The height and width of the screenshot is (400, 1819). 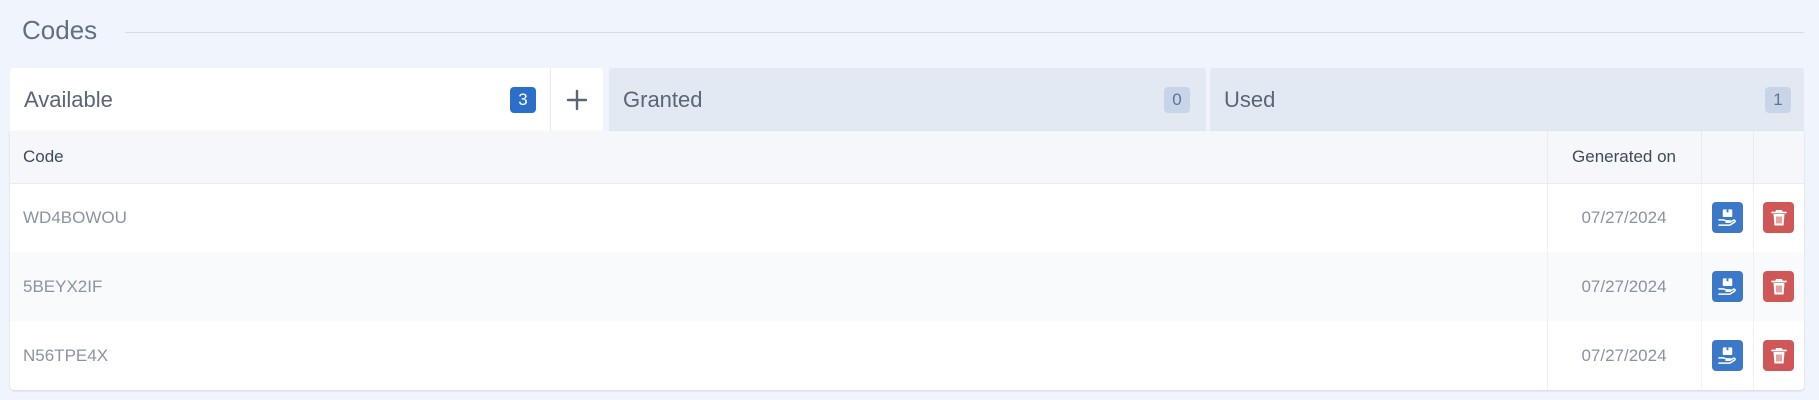 What do you see at coordinates (1250, 99) in the screenshot?
I see `tab-used-label: Used` at bounding box center [1250, 99].